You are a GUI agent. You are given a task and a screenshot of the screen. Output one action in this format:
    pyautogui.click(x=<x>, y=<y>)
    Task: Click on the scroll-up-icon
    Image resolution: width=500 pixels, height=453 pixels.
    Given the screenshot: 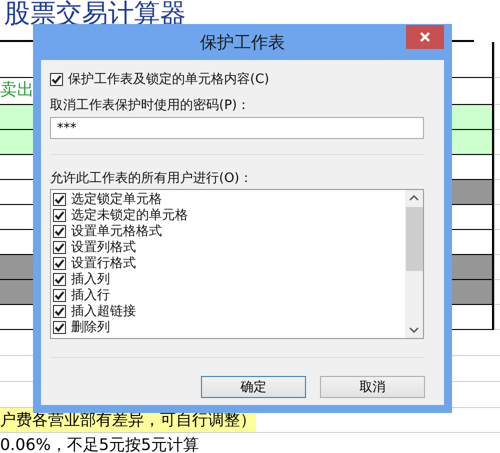 What is the action you would take?
    pyautogui.click(x=414, y=197)
    